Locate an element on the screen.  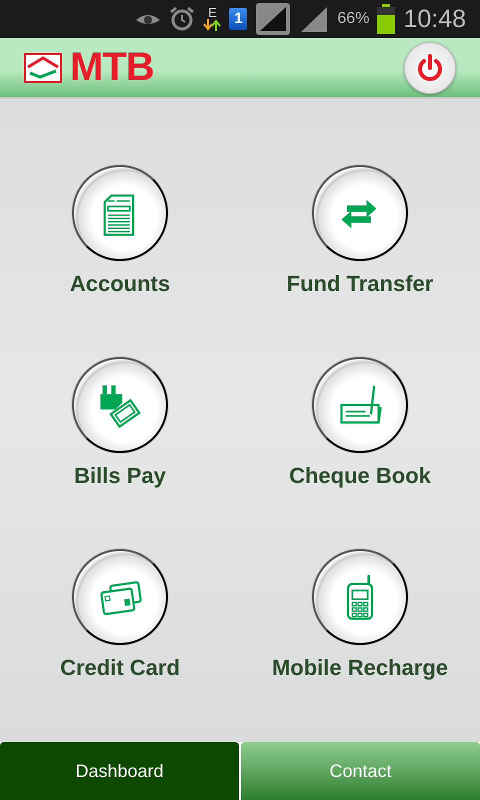
power-button is located at coordinates (430, 68).